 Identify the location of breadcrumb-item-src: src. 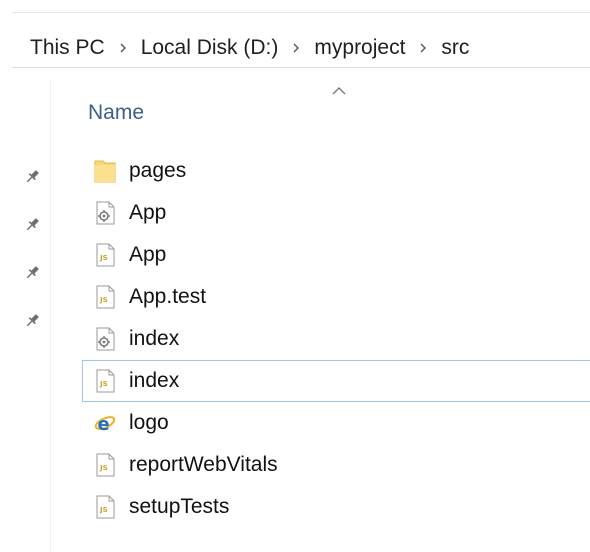
(455, 48).